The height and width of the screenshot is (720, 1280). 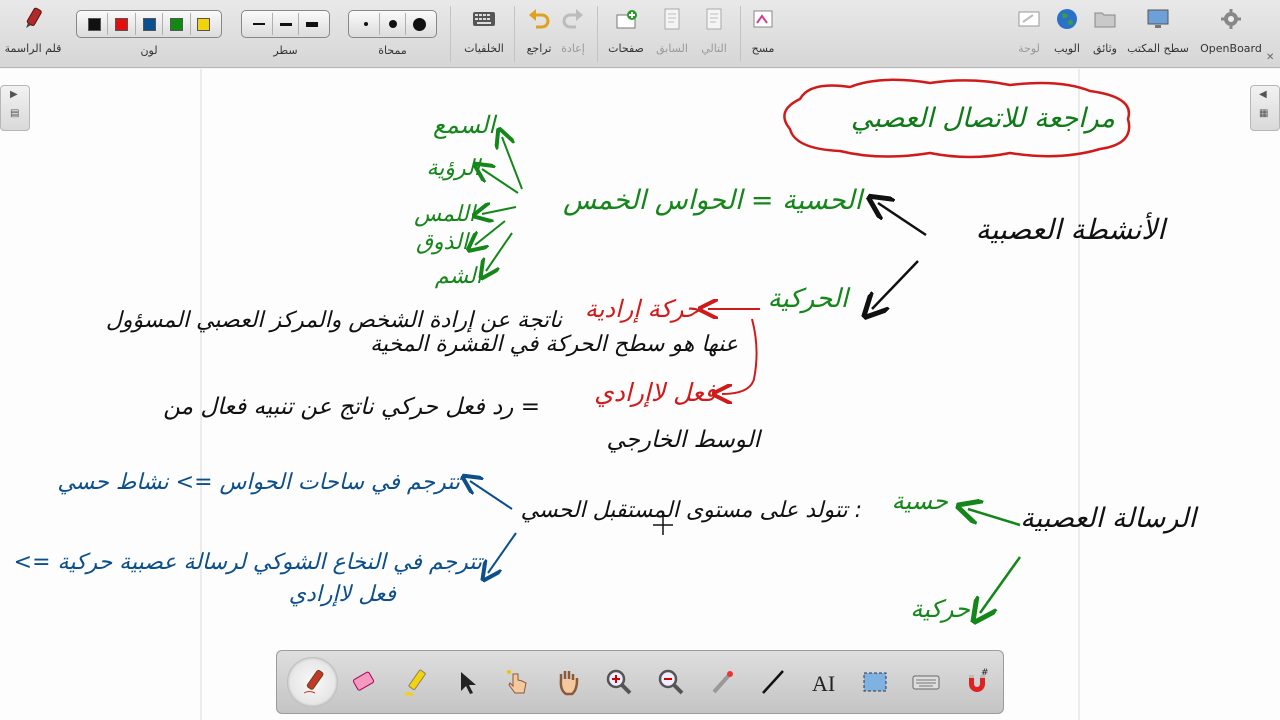 I want to click on pointing-hand-icon, so click(x=517, y=682).